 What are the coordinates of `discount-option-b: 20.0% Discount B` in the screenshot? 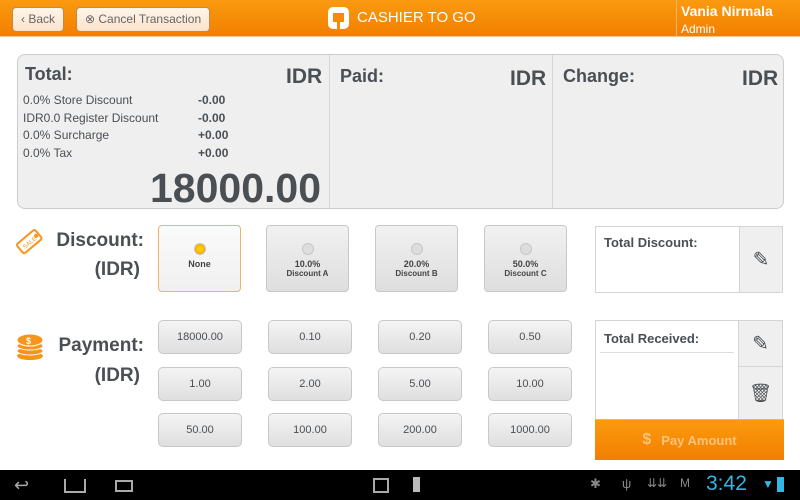 It's located at (416, 258).